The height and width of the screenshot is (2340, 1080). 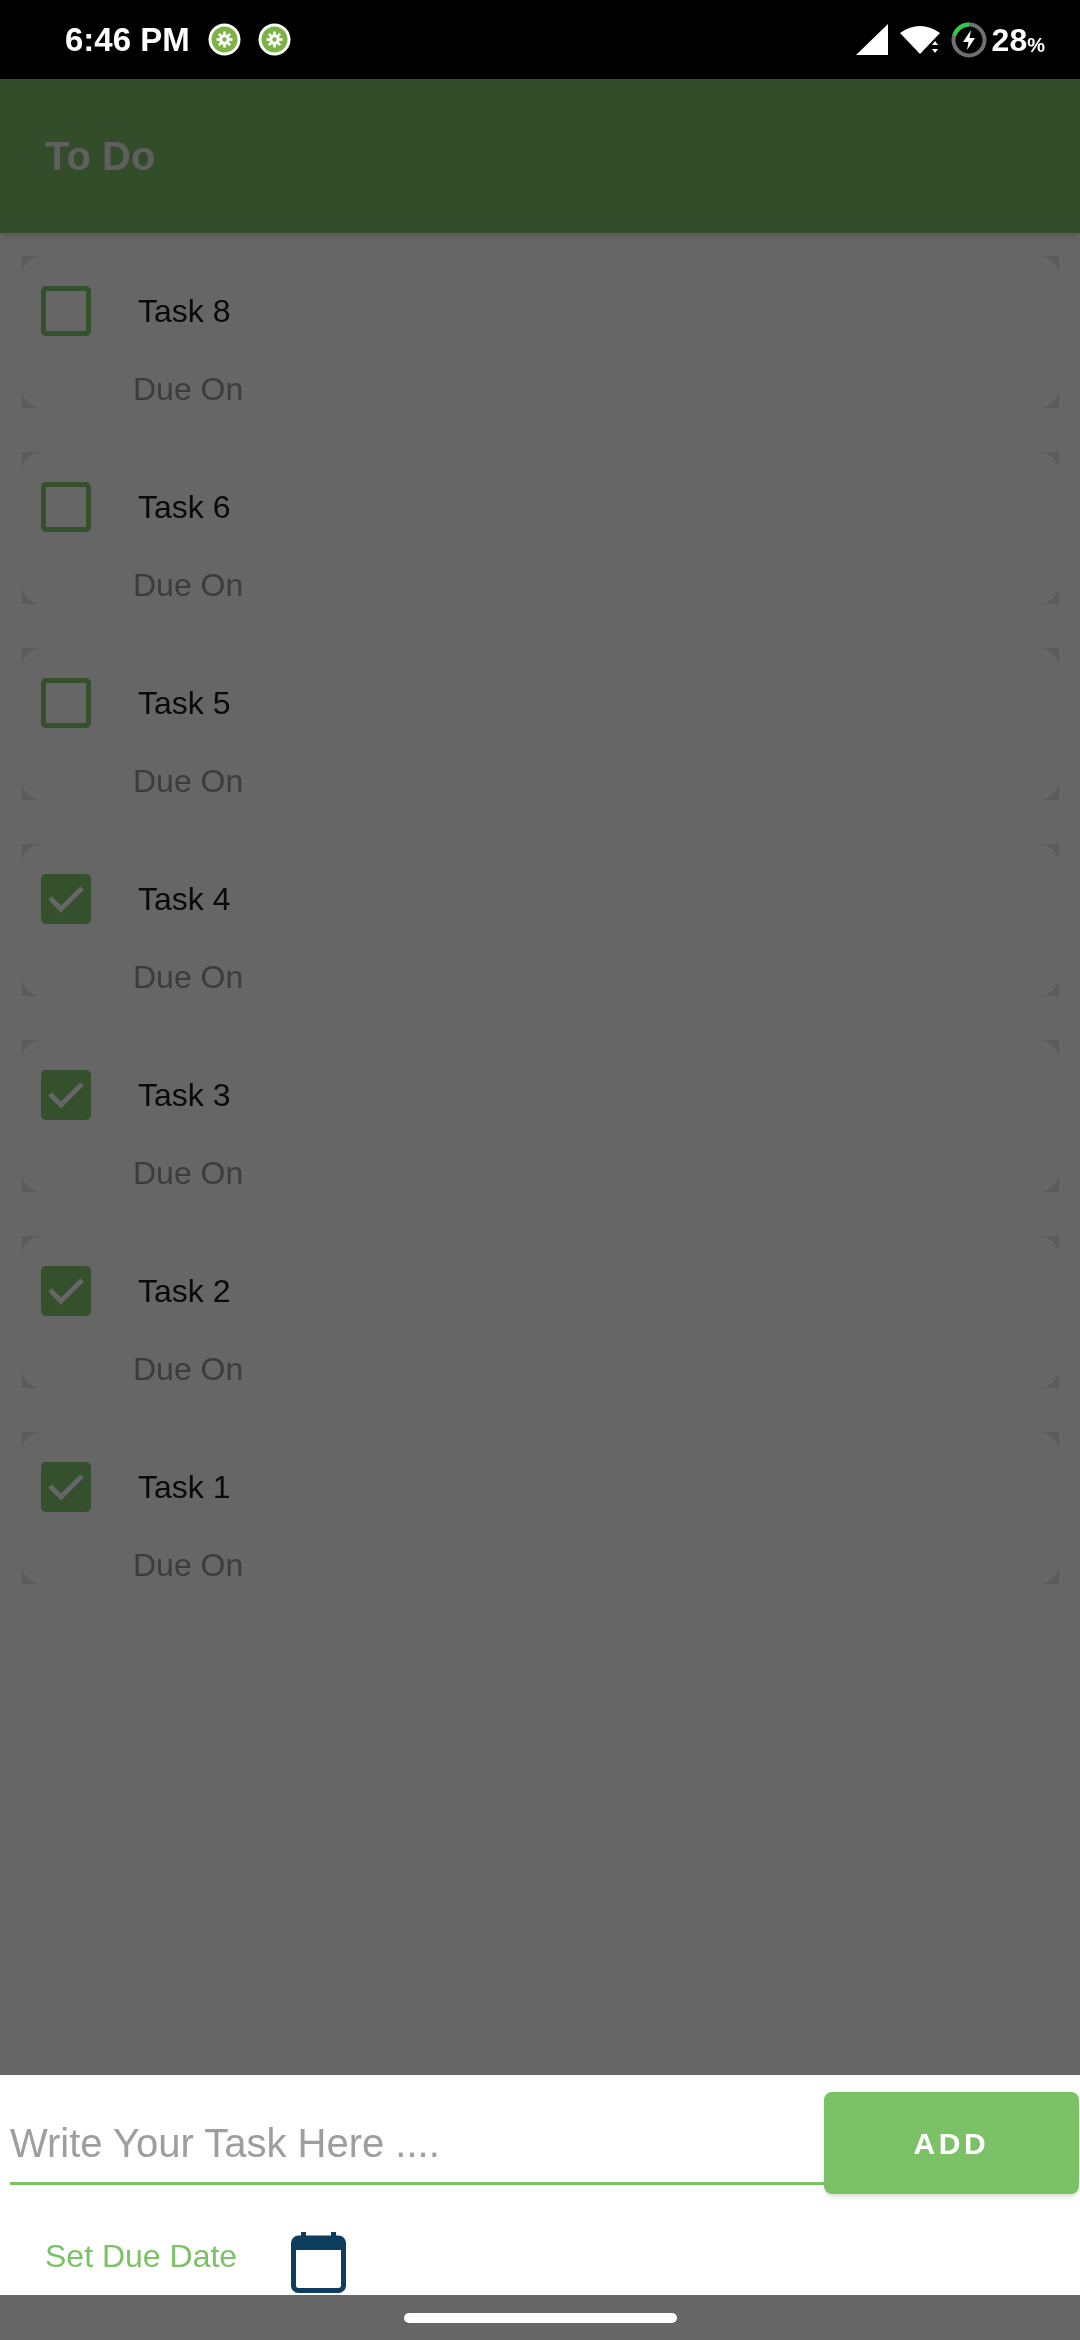 What do you see at coordinates (871, 39) in the screenshot?
I see `signal-icon` at bounding box center [871, 39].